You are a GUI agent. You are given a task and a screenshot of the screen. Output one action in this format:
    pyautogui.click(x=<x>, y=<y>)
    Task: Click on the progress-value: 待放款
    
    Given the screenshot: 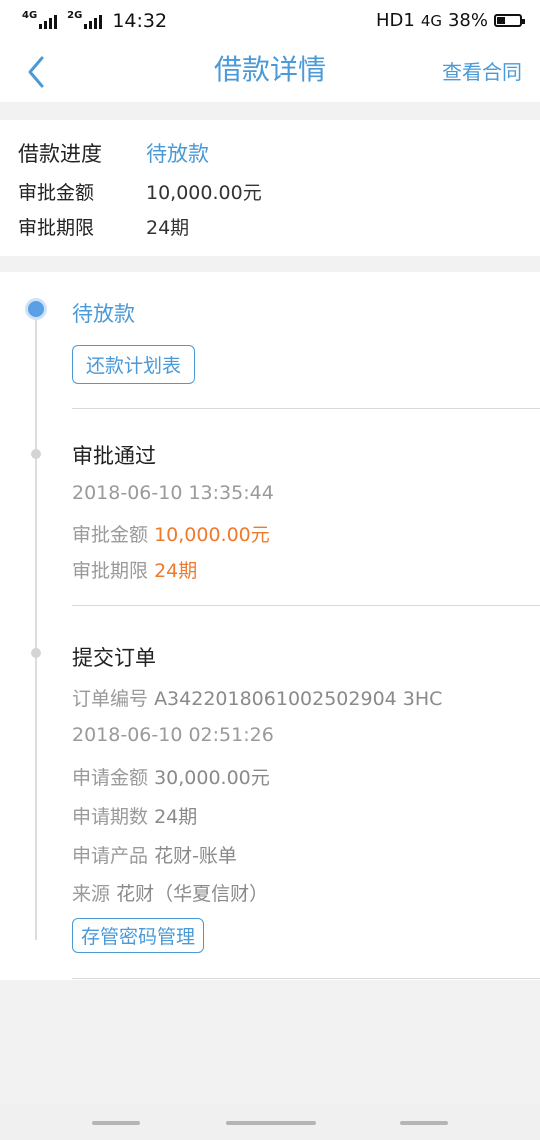 What is the action you would take?
    pyautogui.click(x=177, y=154)
    